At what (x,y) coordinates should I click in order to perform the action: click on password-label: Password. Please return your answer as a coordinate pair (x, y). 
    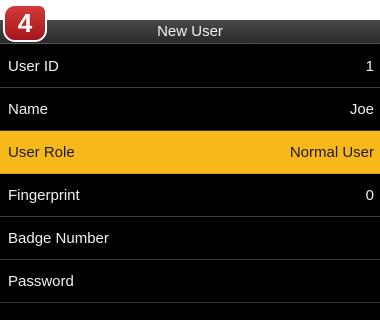
    Looking at the image, I should click on (41, 281).